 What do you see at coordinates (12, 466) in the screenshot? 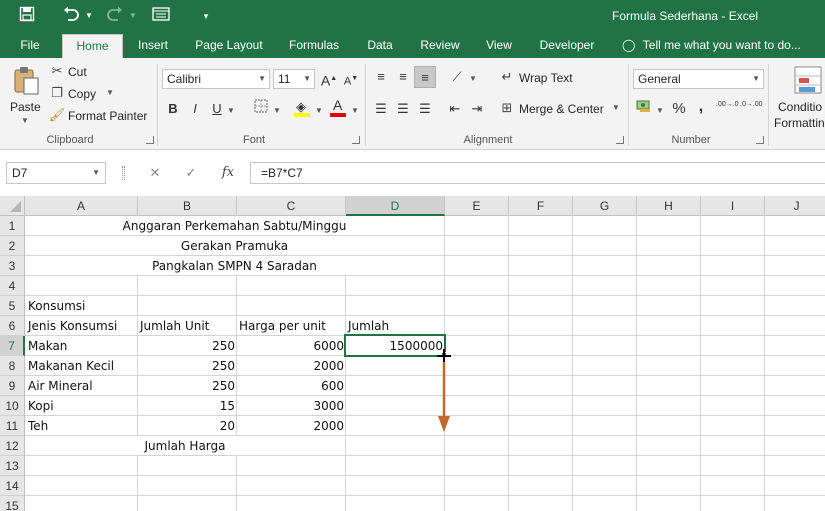
I see `row-header-13: 13` at bounding box center [12, 466].